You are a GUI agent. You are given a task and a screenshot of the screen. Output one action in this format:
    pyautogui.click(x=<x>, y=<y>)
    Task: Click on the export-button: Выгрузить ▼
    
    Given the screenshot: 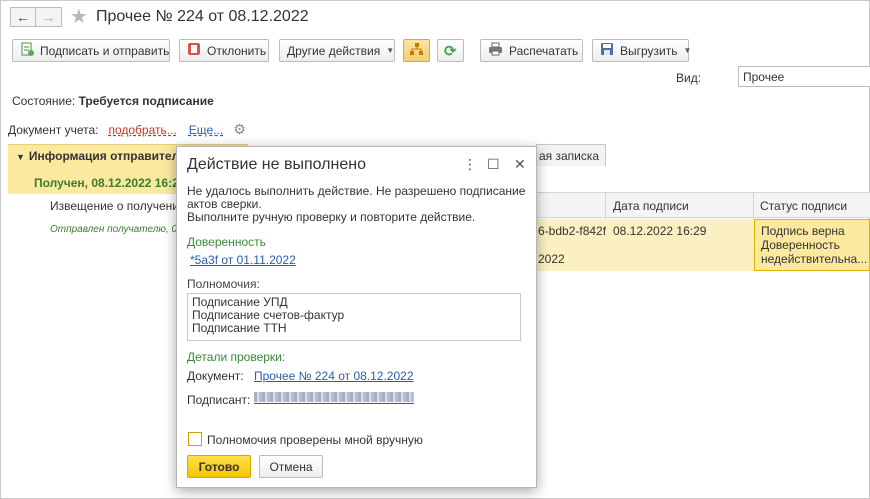 What is the action you would take?
    pyautogui.click(x=642, y=50)
    